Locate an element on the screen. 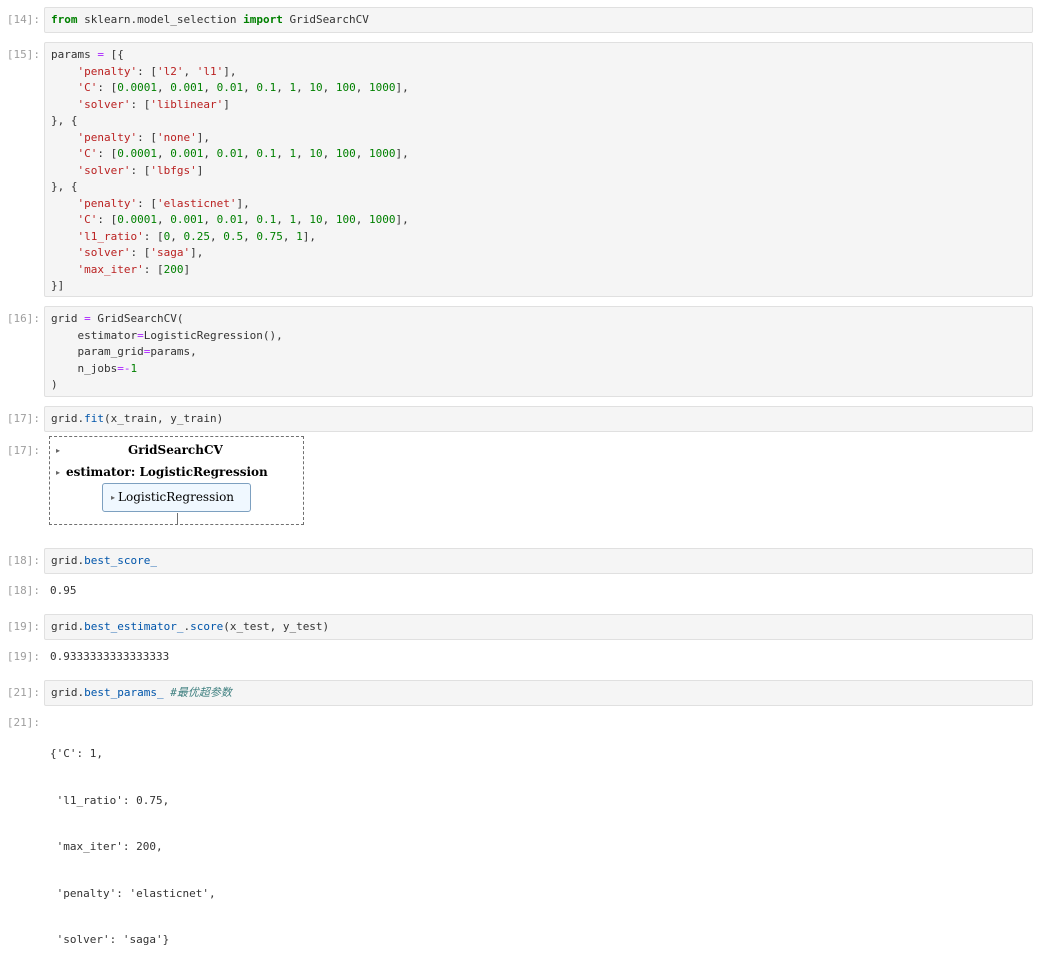 Image resolution: width=1040 pixels, height=963 pixels. cell-prompt: [14]: is located at coordinates (23, 19).